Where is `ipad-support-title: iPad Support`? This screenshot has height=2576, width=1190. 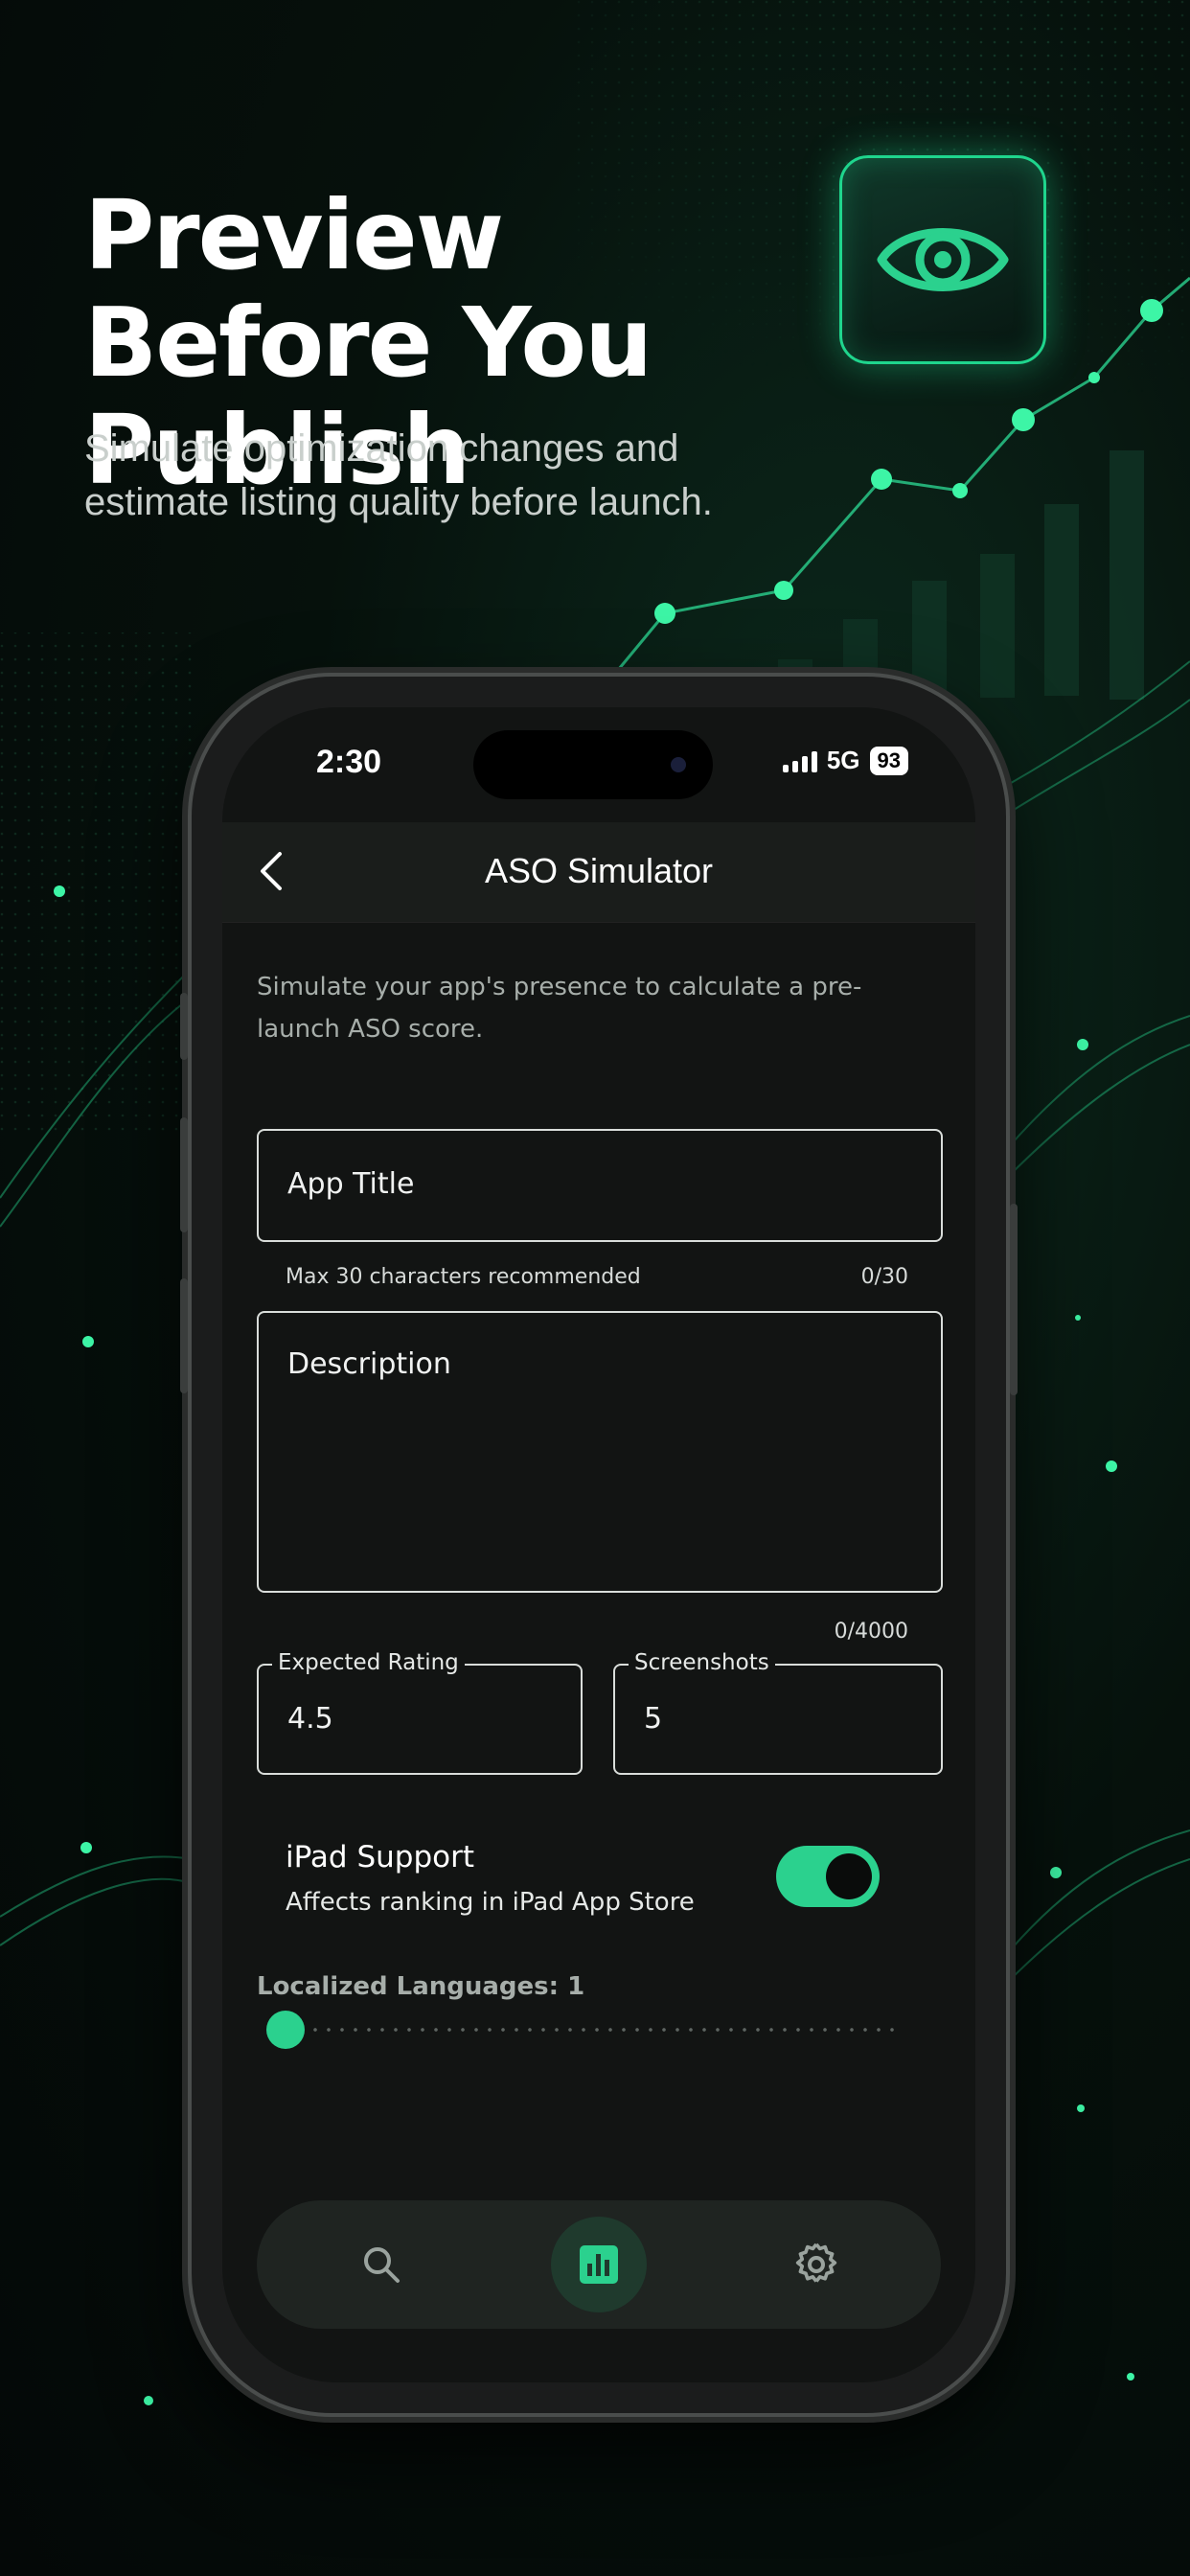
ipad-support-title: iPad Support is located at coordinates (380, 1857).